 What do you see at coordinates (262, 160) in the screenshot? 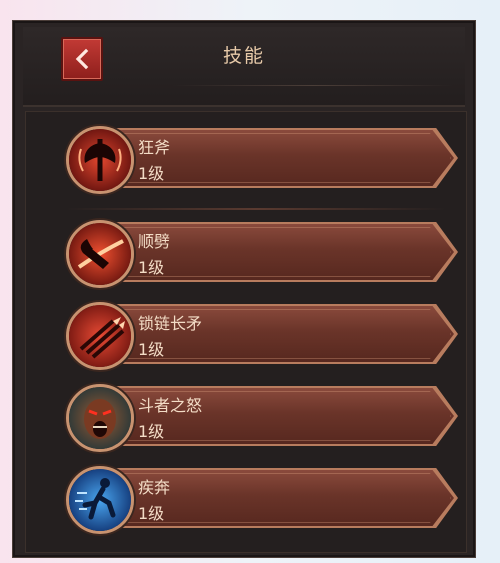
I see `skill-row-rage-axe: 狂斧 1级` at bounding box center [262, 160].